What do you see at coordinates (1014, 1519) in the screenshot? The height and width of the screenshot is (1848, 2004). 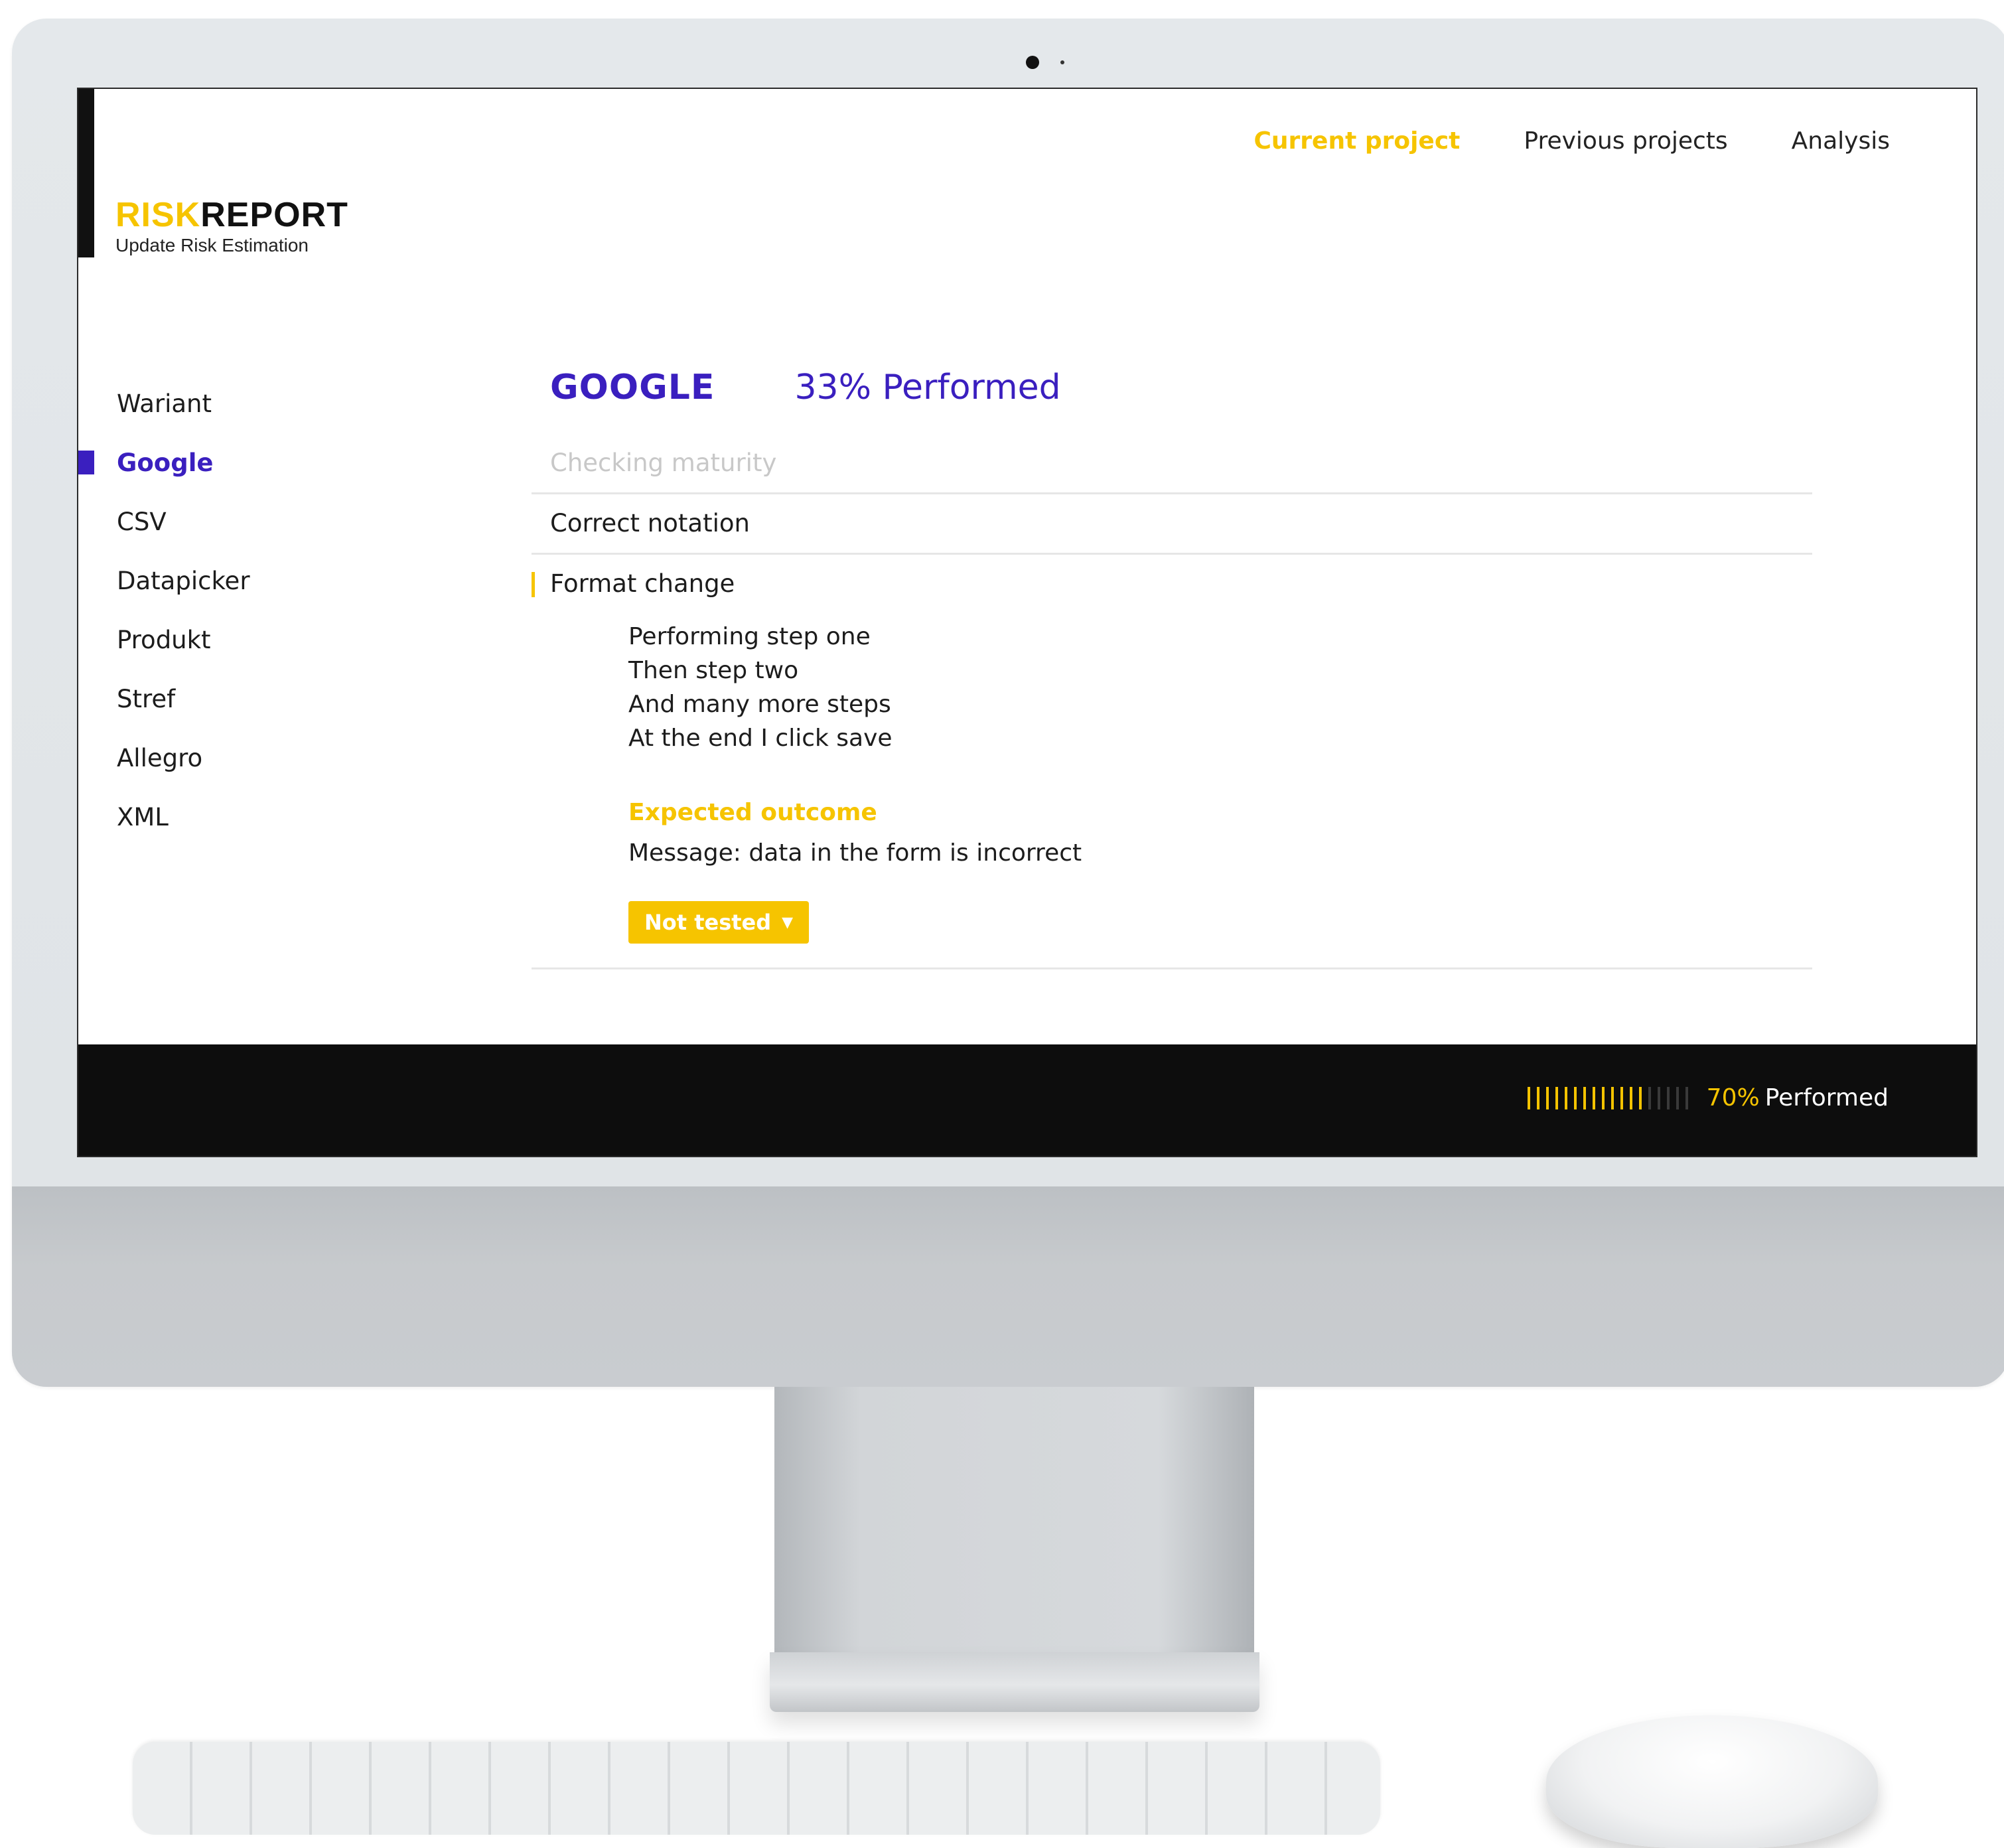 I see `monitor-stand` at bounding box center [1014, 1519].